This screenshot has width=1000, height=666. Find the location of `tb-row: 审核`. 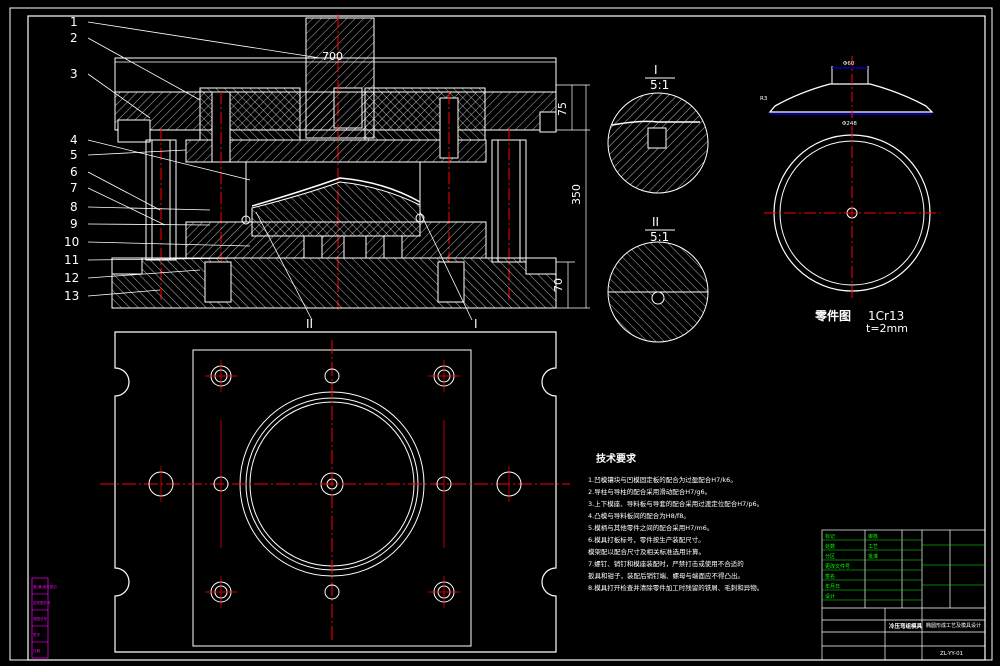

tb-row: 审核 is located at coordinates (873, 536).